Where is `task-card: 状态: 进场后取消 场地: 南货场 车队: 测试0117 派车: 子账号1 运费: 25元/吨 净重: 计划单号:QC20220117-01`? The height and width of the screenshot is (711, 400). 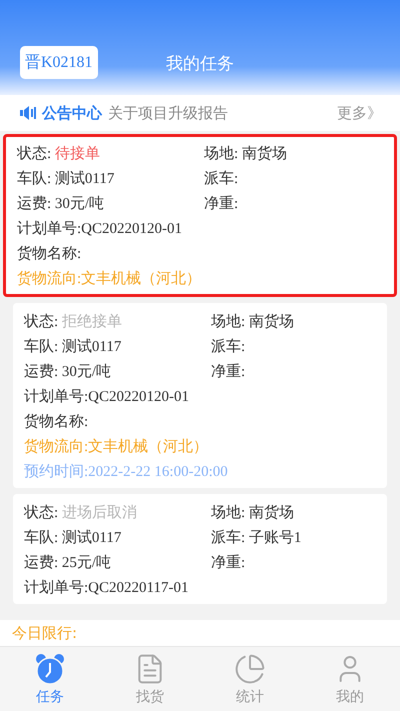 task-card: 状态: 进场后取消 场地: 南货场 车队: 测试0117 派车: 子账号1 运费: 25元/吨 净重: 计划单号:QC20220117-01 is located at coordinates (200, 549).